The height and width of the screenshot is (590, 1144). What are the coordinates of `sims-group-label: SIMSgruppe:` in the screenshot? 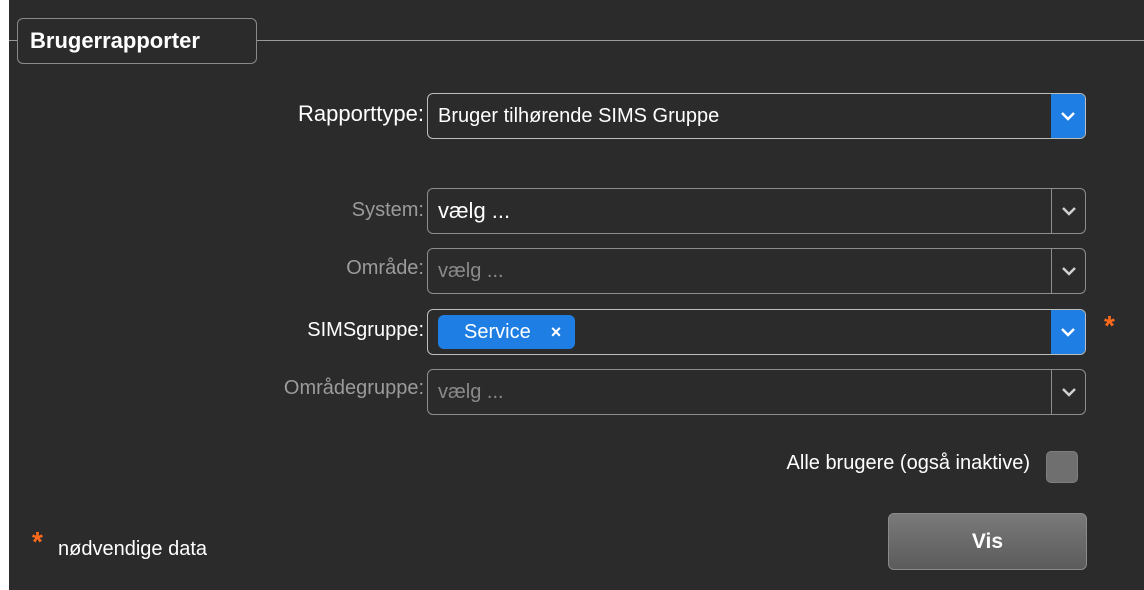 It's located at (365, 330).